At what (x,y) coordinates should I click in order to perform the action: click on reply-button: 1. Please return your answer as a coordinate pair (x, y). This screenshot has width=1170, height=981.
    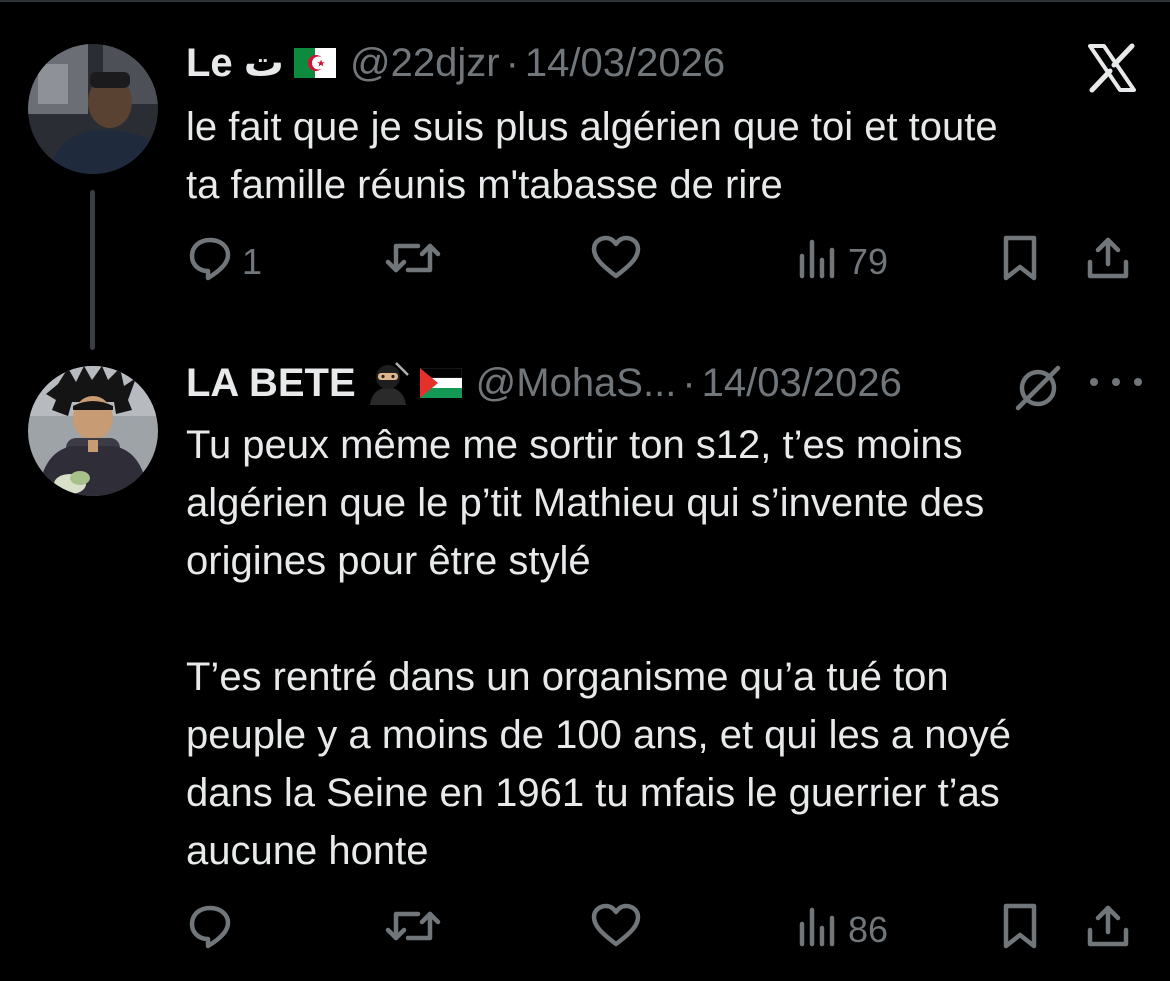
    Looking at the image, I should click on (224, 262).